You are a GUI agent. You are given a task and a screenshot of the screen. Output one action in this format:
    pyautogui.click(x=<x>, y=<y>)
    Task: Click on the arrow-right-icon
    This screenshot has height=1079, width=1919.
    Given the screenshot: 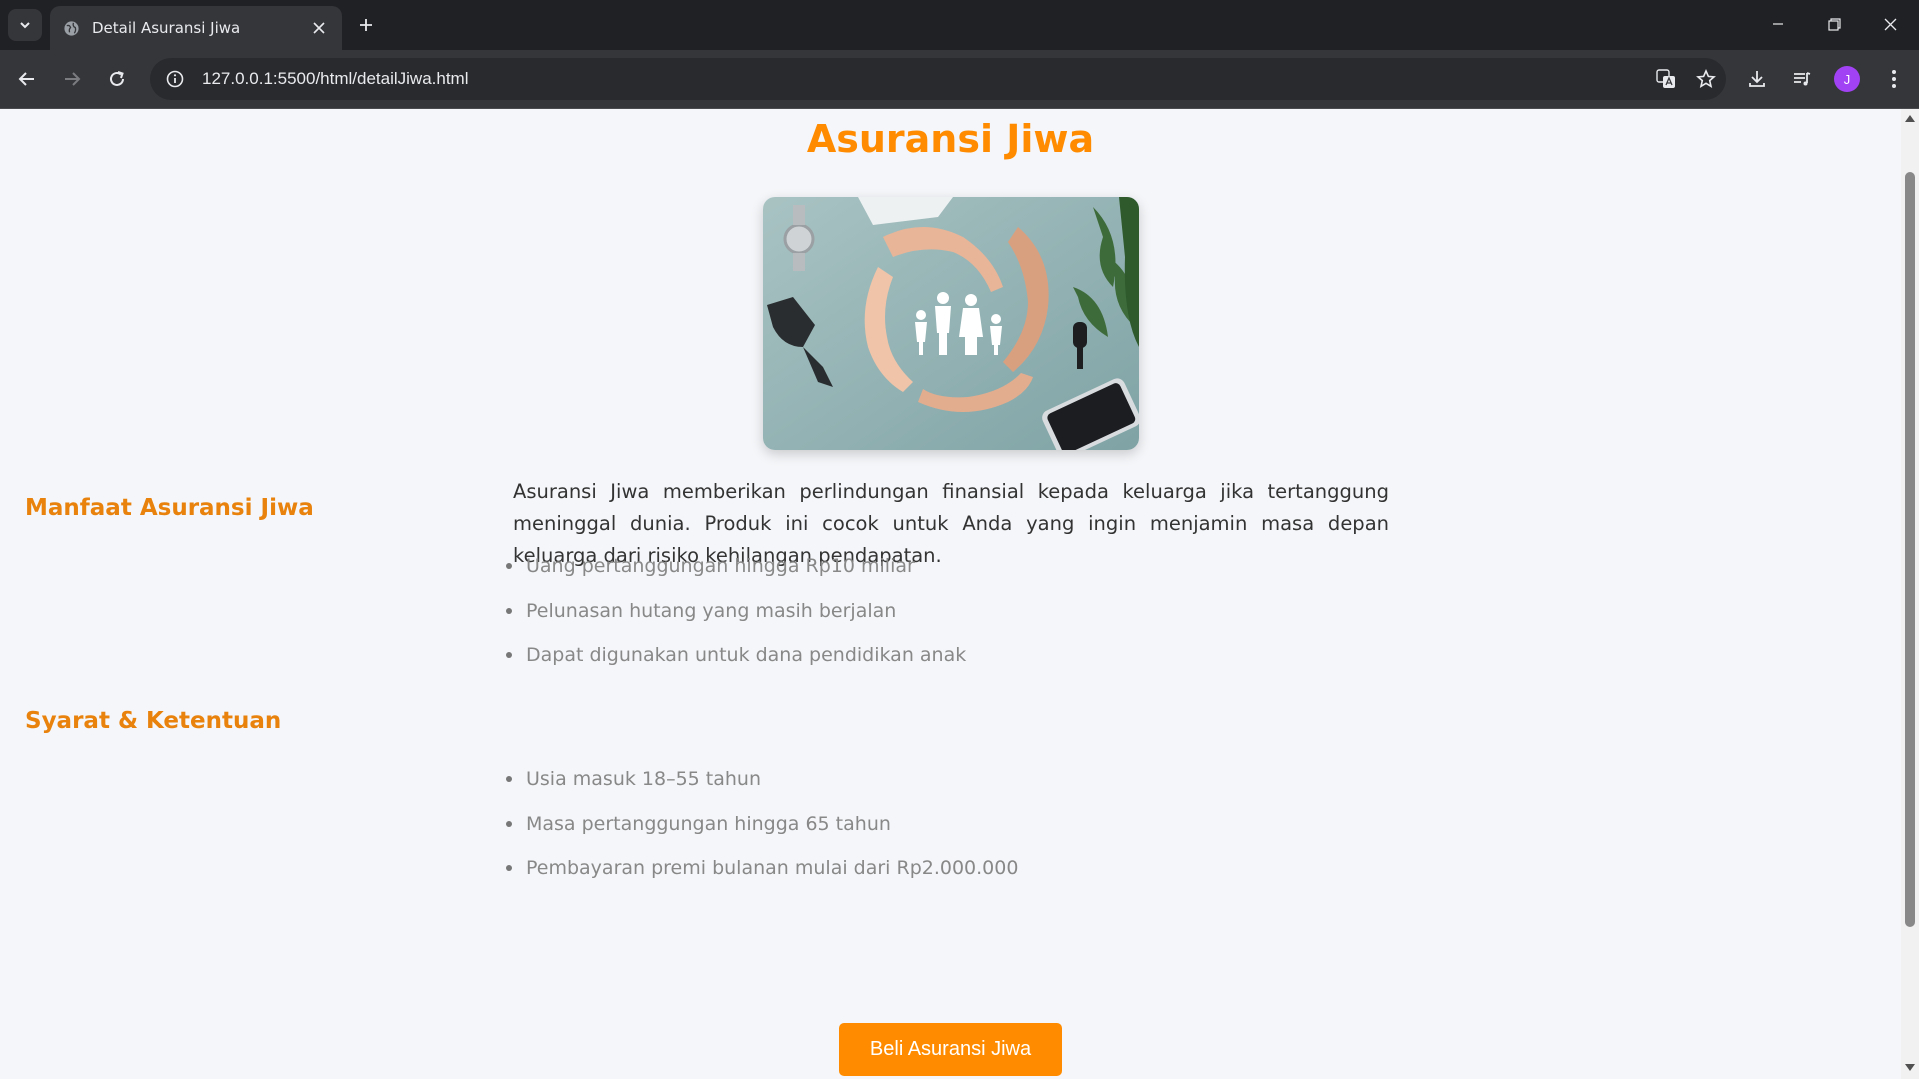 What is the action you would take?
    pyautogui.click(x=73, y=79)
    